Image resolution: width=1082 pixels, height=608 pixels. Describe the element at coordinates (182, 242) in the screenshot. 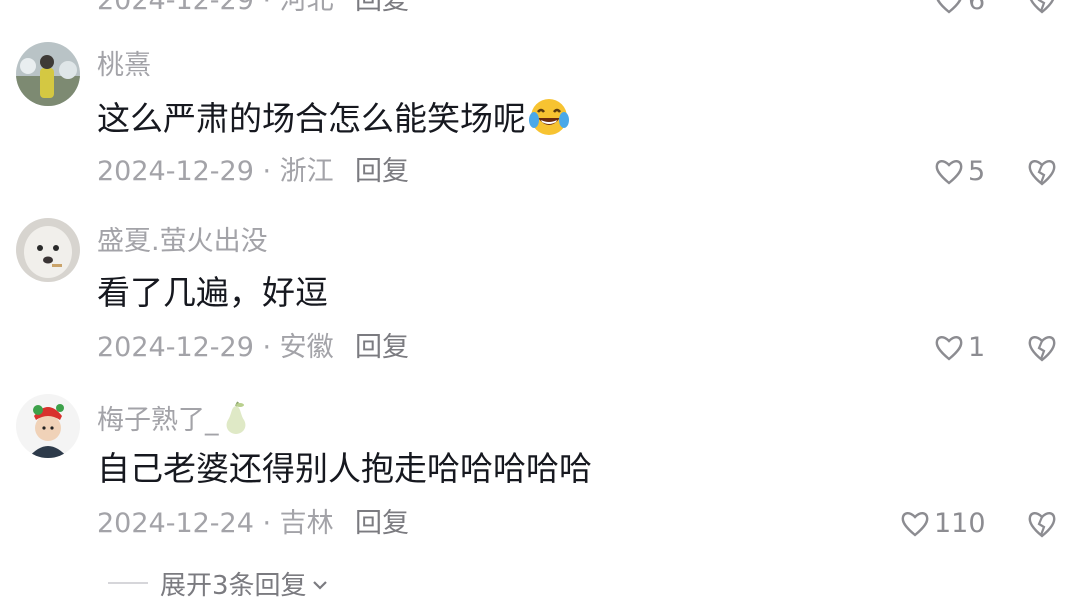

I see `comment-username: 盛夏.萤火出没` at that location.